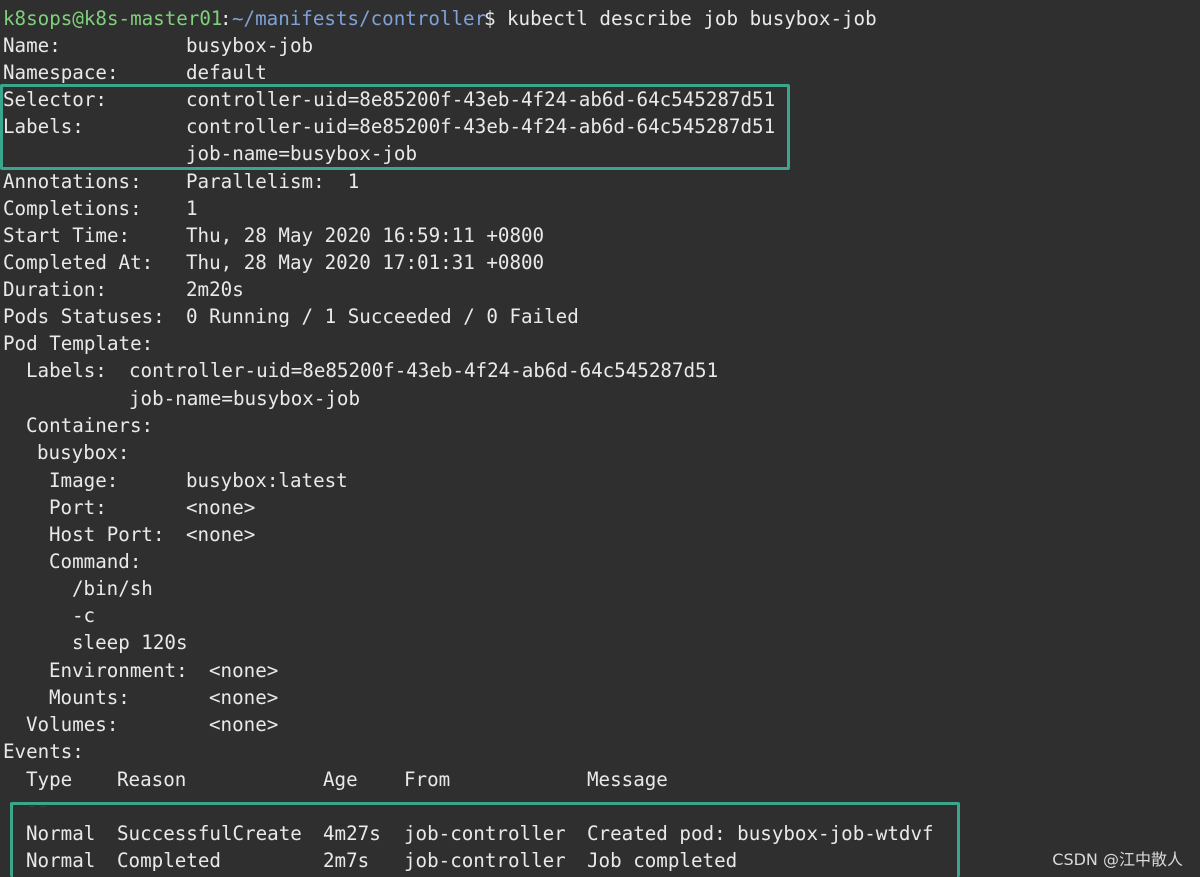 This screenshot has width=1200, height=877. I want to click on section-heading: Events:, so click(43, 751).